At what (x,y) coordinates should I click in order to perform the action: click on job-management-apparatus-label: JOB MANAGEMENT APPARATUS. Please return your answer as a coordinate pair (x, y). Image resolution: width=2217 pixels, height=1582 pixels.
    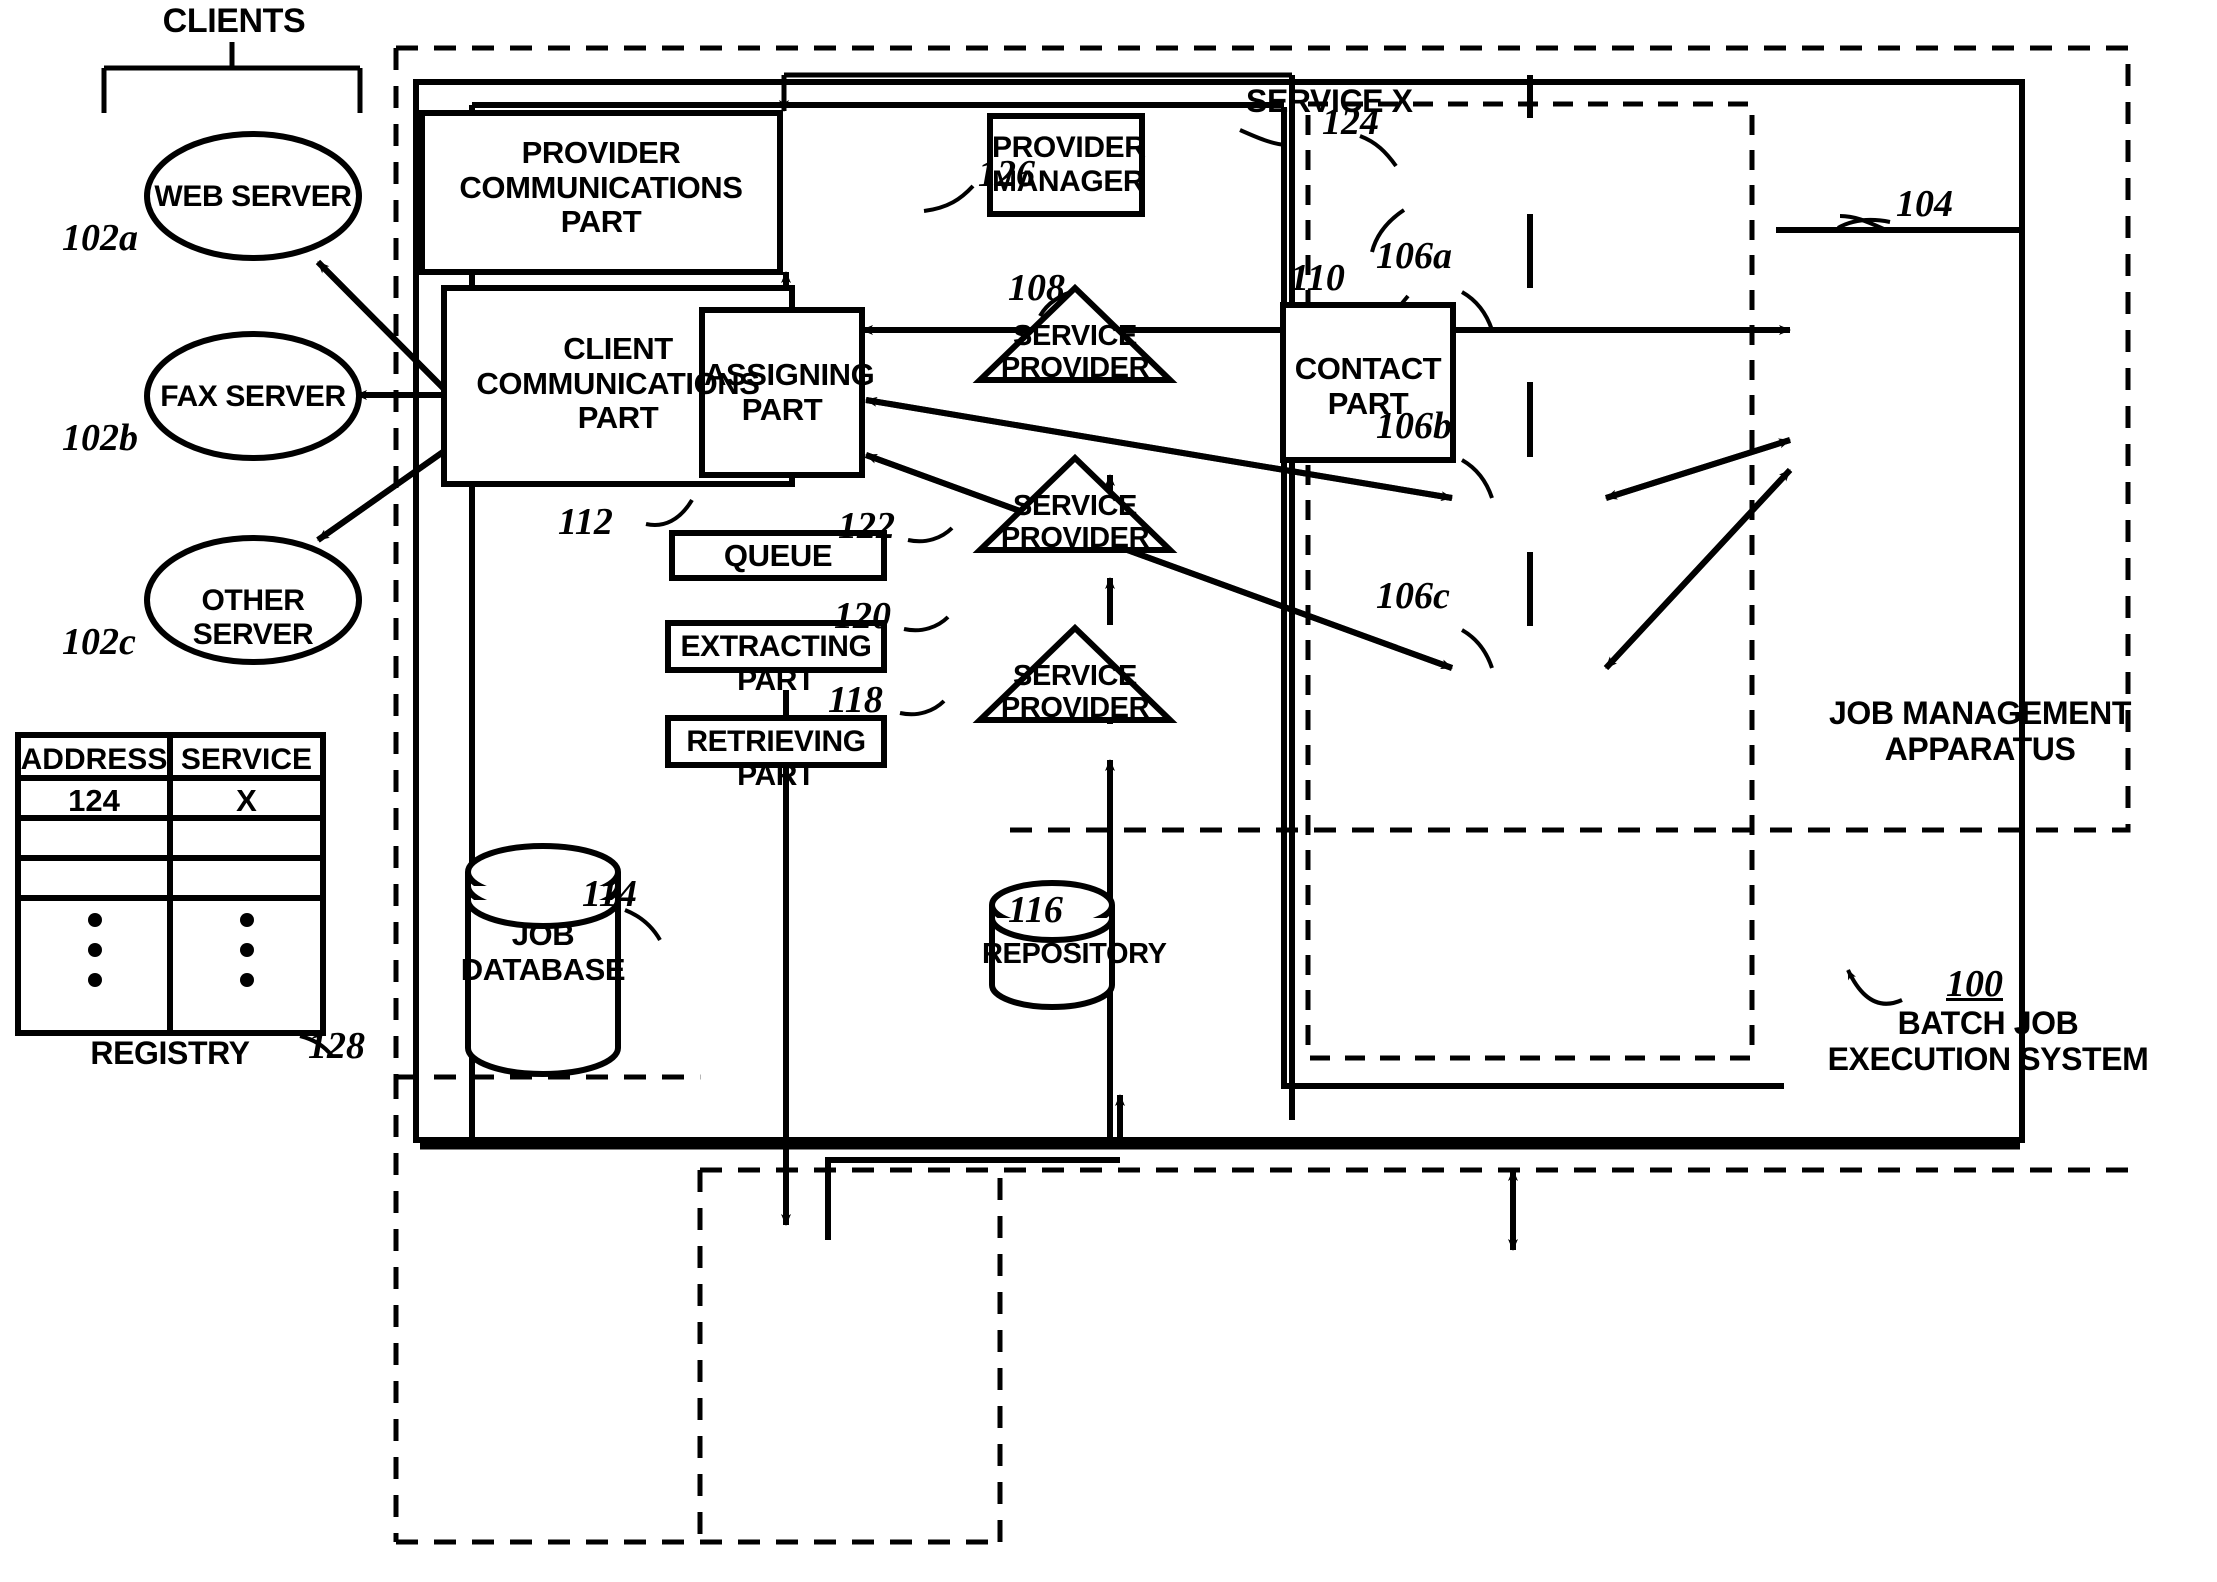
    Looking at the image, I should click on (1980, 731).